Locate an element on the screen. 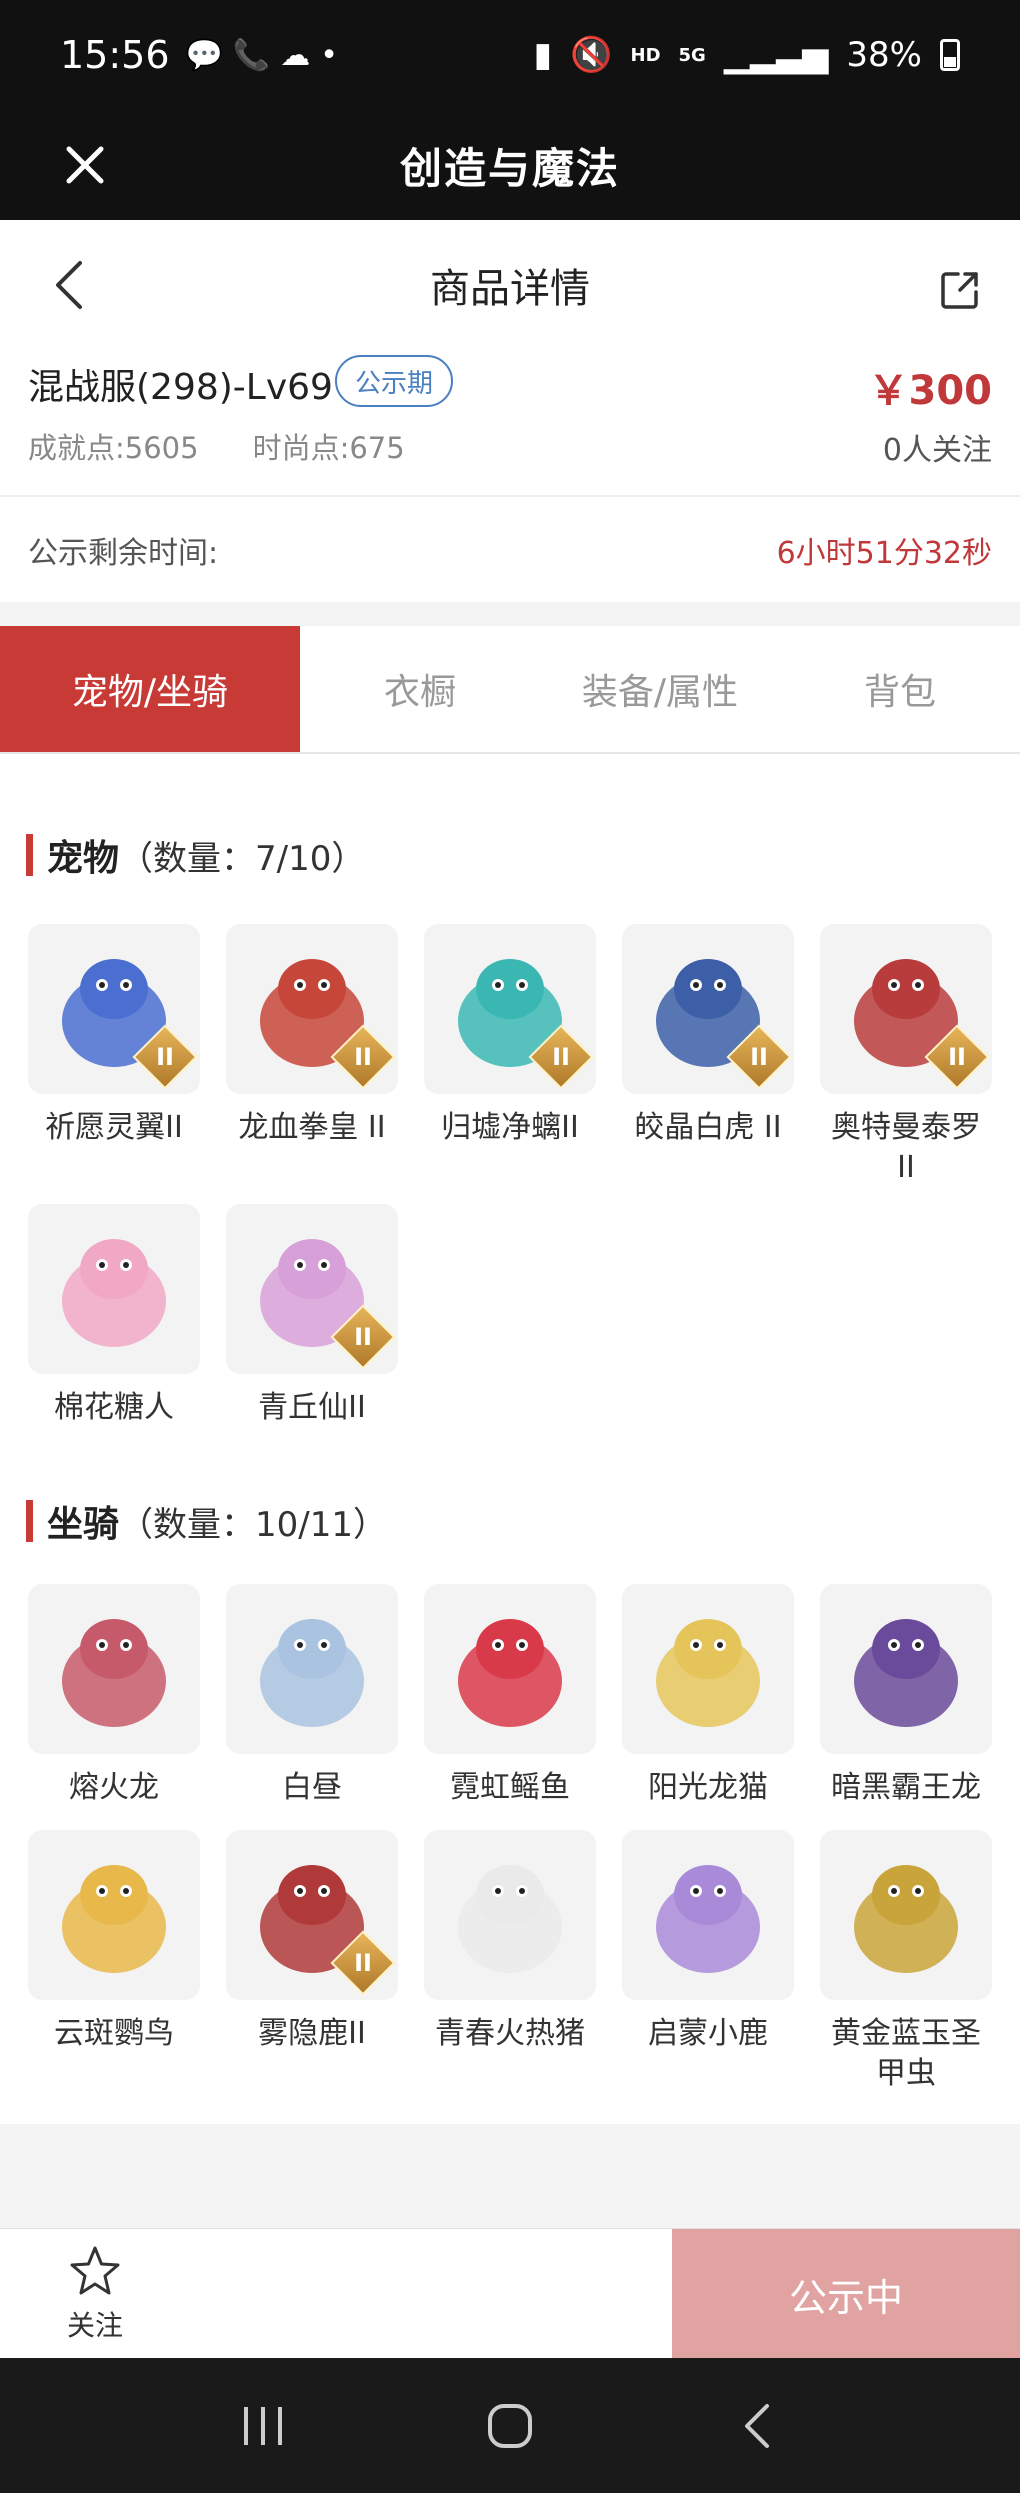 This screenshot has height=2493, width=1020. share-button is located at coordinates (960, 290).